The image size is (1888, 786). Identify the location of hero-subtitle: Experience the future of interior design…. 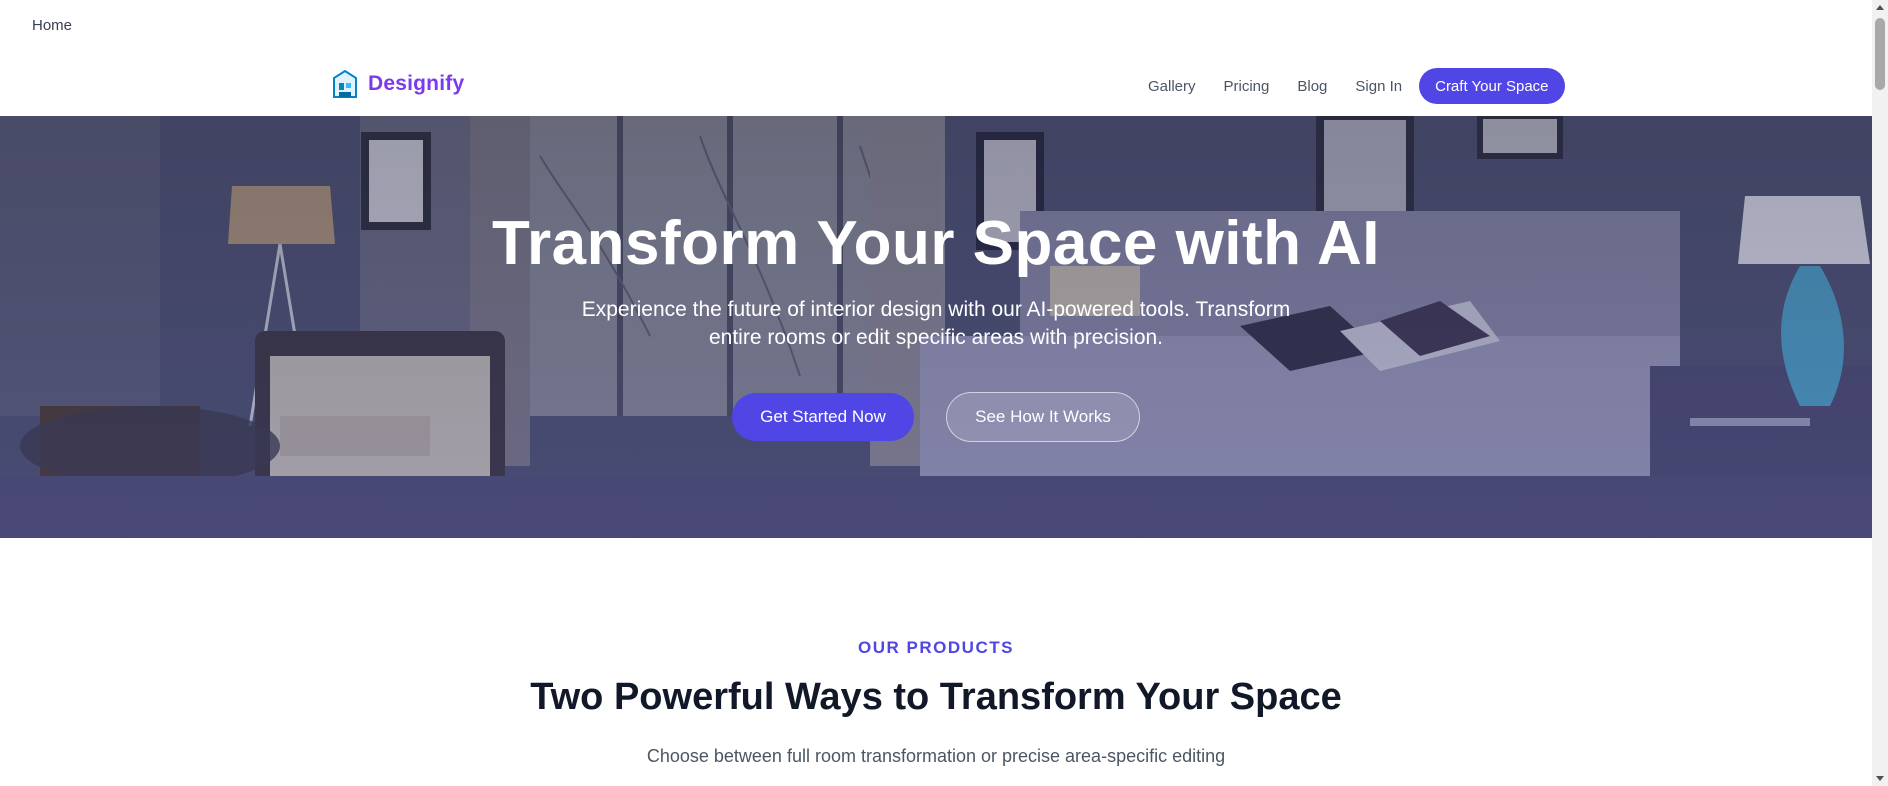
(936, 323).